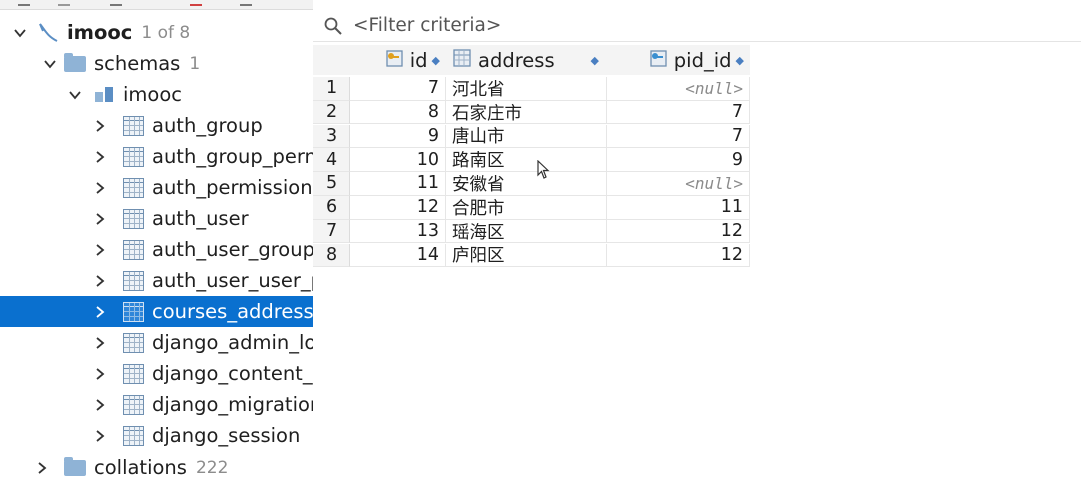 The height and width of the screenshot is (487, 1081). I want to click on tree-node-table: courses_addressi, so click(156, 311).